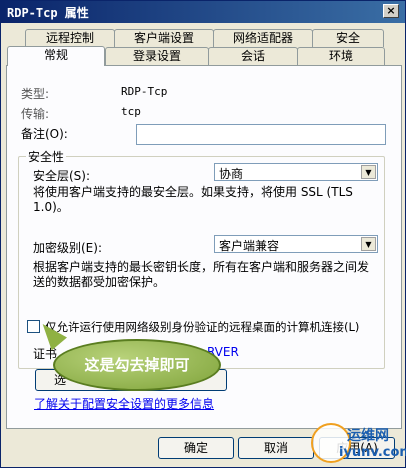 Image resolution: width=406 pixels, height=468 pixels. I want to click on security-layer-desc-2: 1.0)。, so click(51, 207).